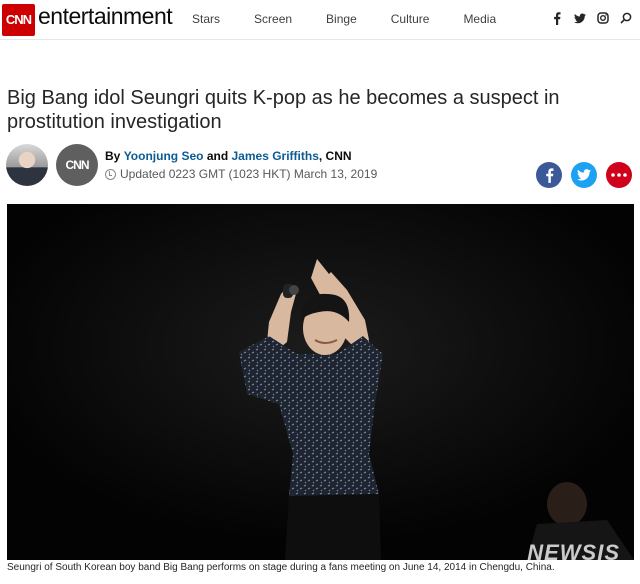 This screenshot has height=584, width=640. I want to click on nav-link-screen: Screen, so click(273, 19).